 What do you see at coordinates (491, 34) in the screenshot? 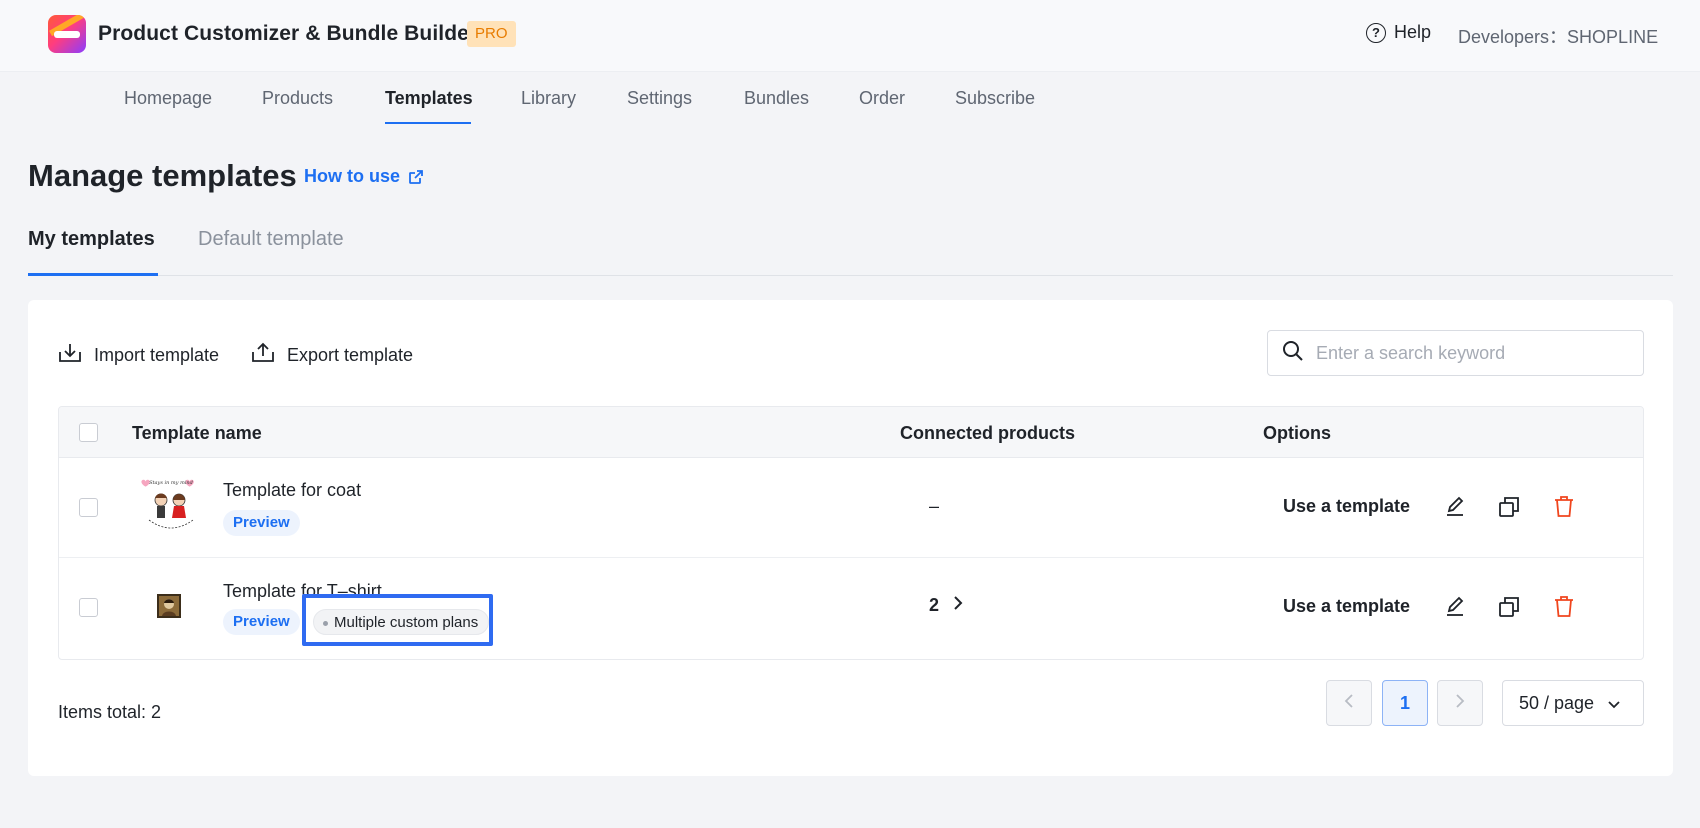
I see `pro-badge: PRO` at bounding box center [491, 34].